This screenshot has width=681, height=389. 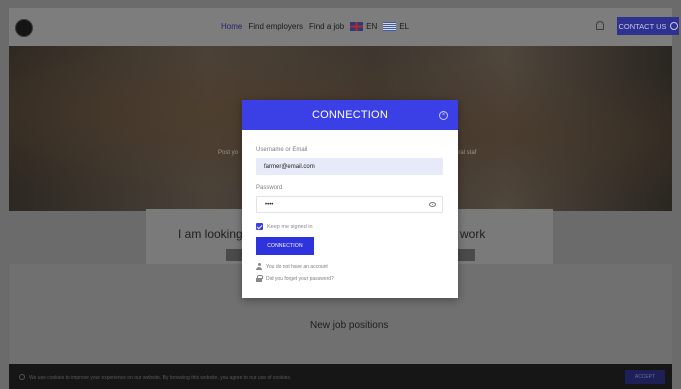 What do you see at coordinates (297, 267) in the screenshot?
I see `no-account-link: You do not have an account` at bounding box center [297, 267].